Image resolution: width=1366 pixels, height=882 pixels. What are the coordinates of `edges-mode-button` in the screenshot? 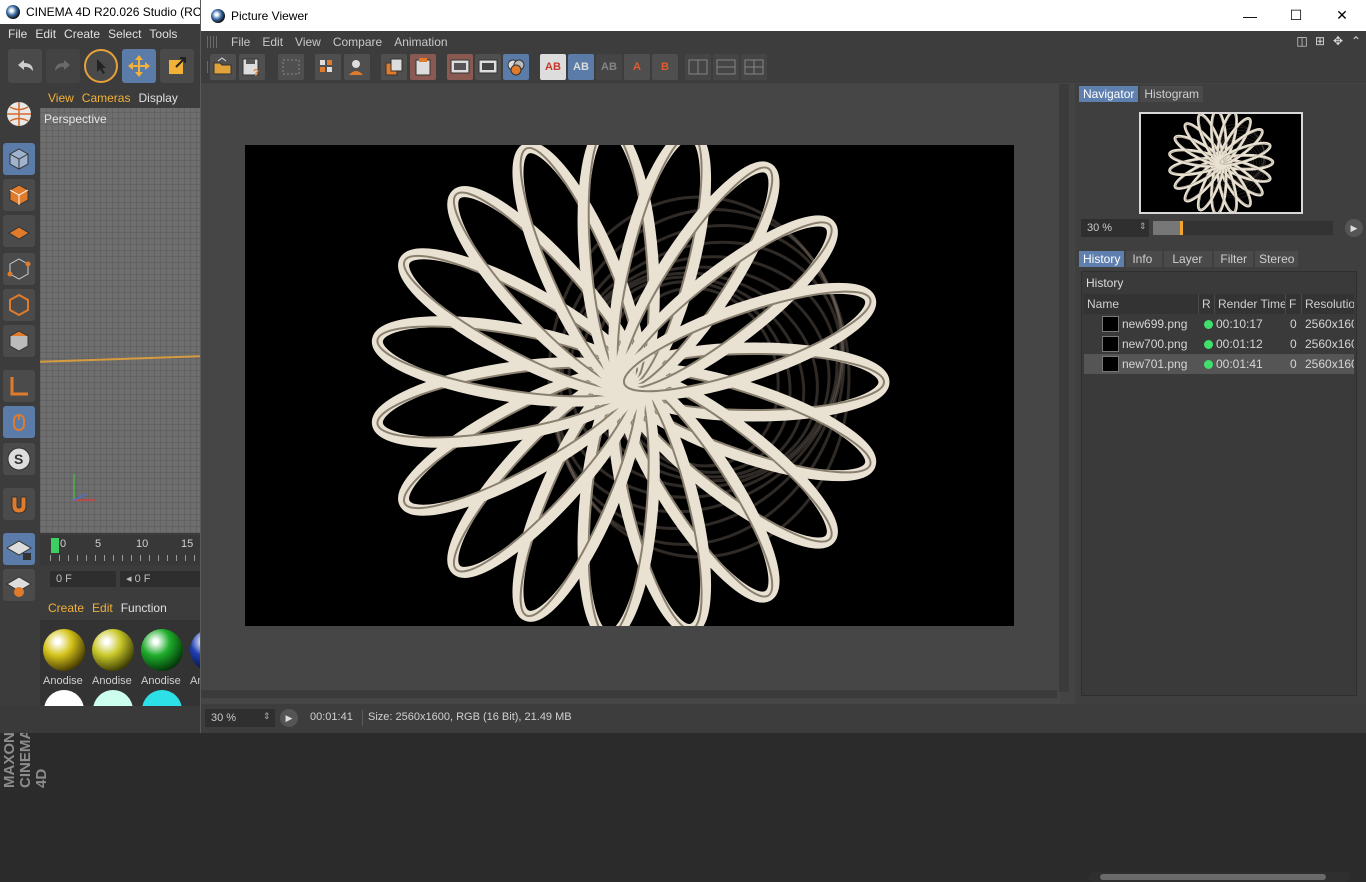 It's located at (19, 305).